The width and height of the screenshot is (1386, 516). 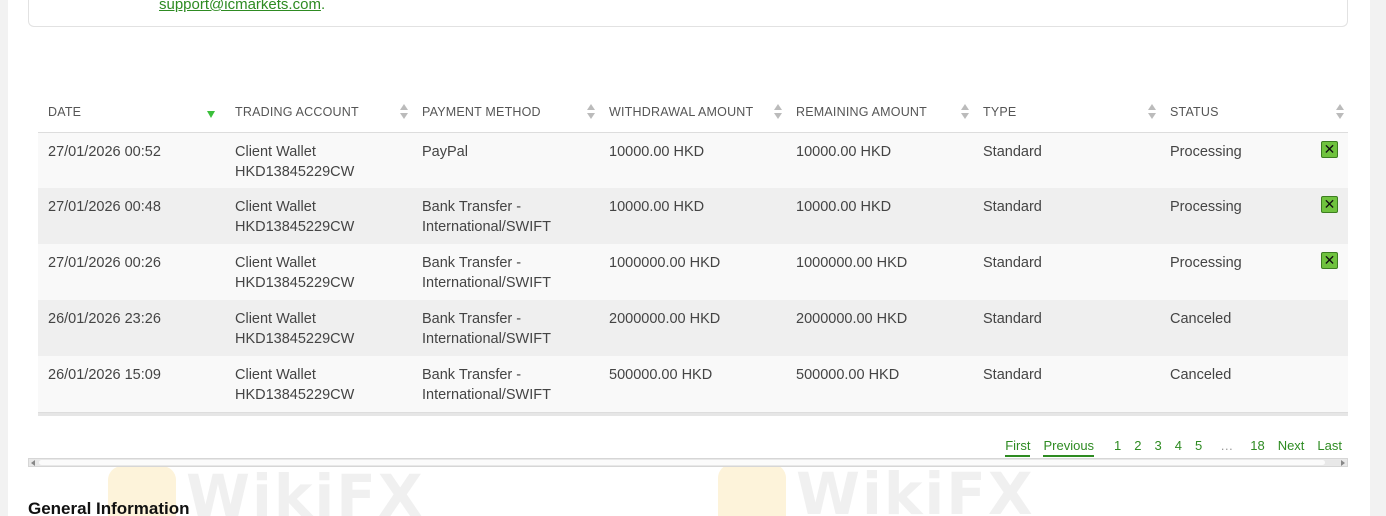 What do you see at coordinates (852, 319) in the screenshot?
I see `cell-remaining-amount: 2000000.00 HKD` at bounding box center [852, 319].